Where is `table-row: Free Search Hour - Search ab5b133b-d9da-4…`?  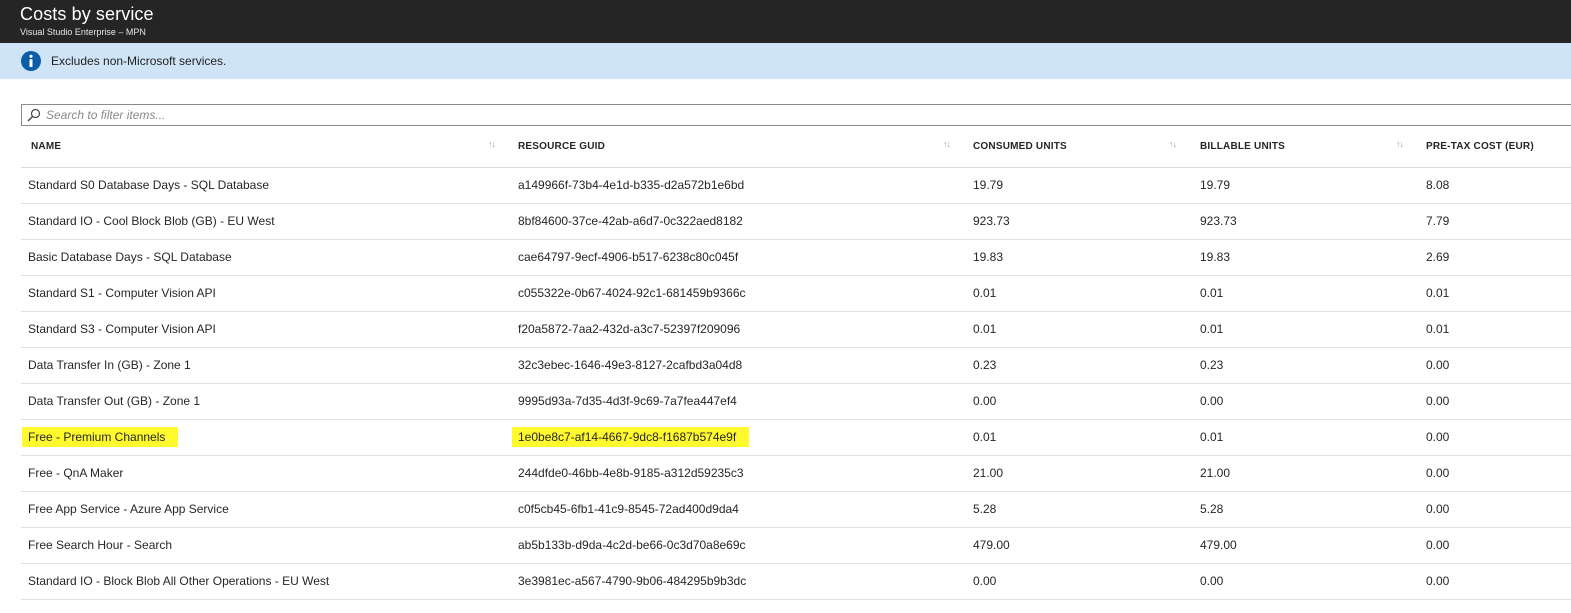 table-row: Free Search Hour - Search ab5b133b-d9da-4… is located at coordinates (796, 546).